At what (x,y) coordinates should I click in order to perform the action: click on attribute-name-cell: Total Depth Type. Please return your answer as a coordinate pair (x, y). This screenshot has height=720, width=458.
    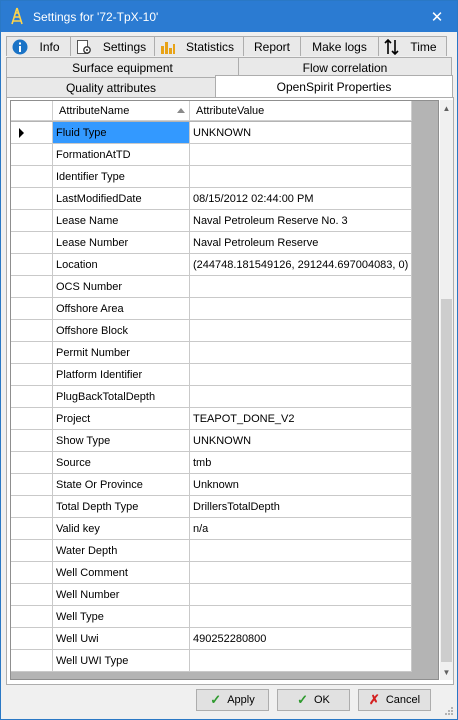
    Looking at the image, I should click on (121, 506).